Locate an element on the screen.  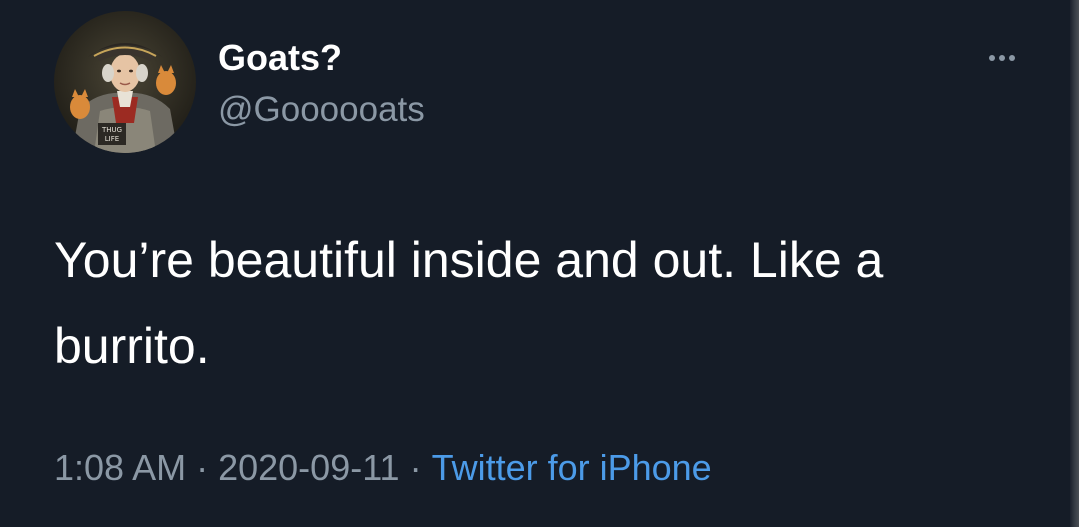
window-edge is located at coordinates (1074, 263).